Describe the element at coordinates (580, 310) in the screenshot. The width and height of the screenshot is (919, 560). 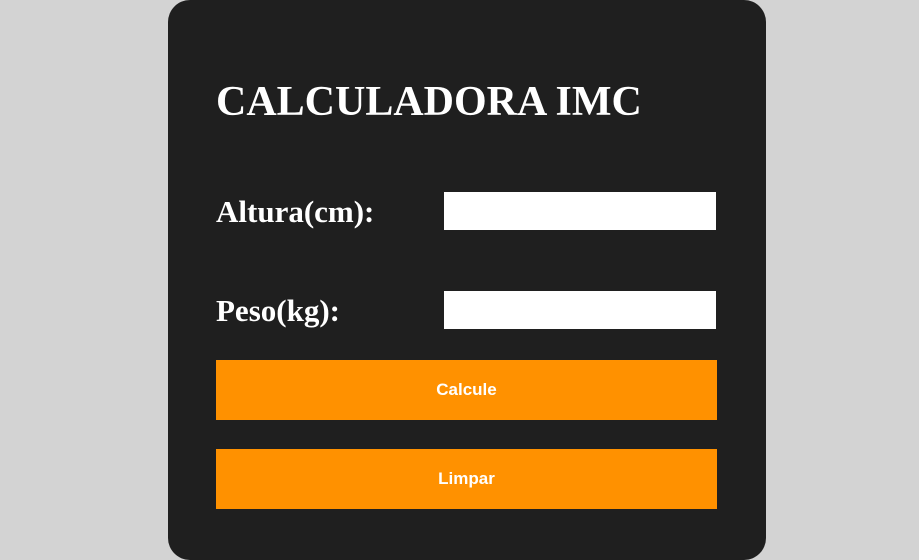
I see `weight-input` at that location.